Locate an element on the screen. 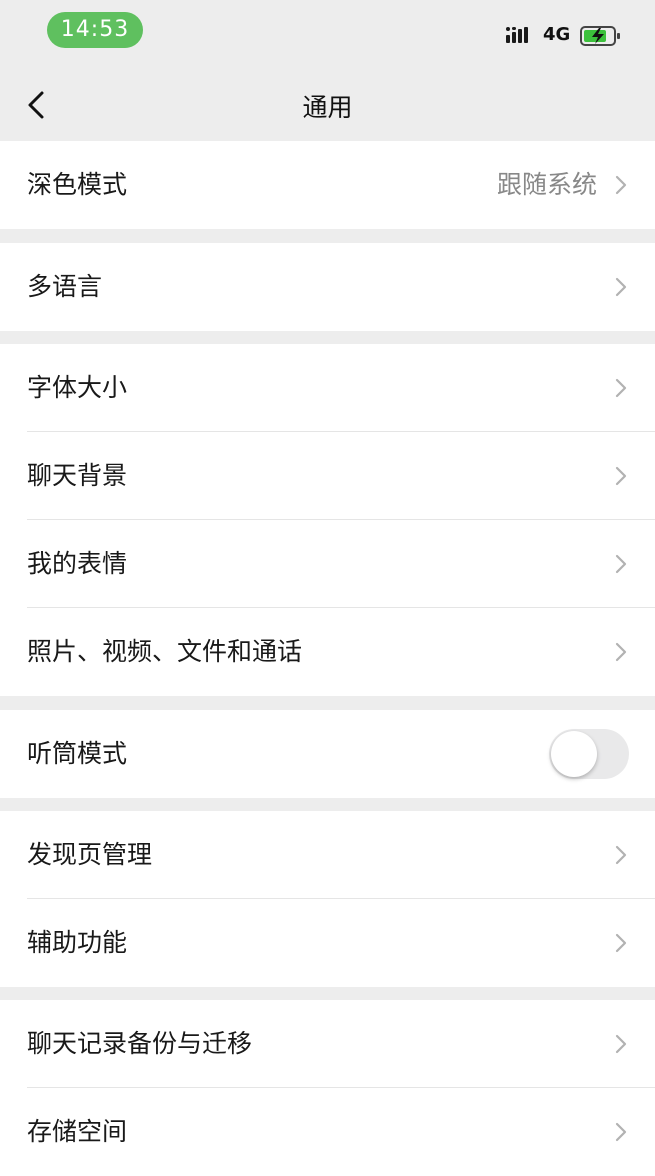 Image resolution: width=655 pixels, height=1176 pixels. nav-bar: 通用 is located at coordinates (327, 106).